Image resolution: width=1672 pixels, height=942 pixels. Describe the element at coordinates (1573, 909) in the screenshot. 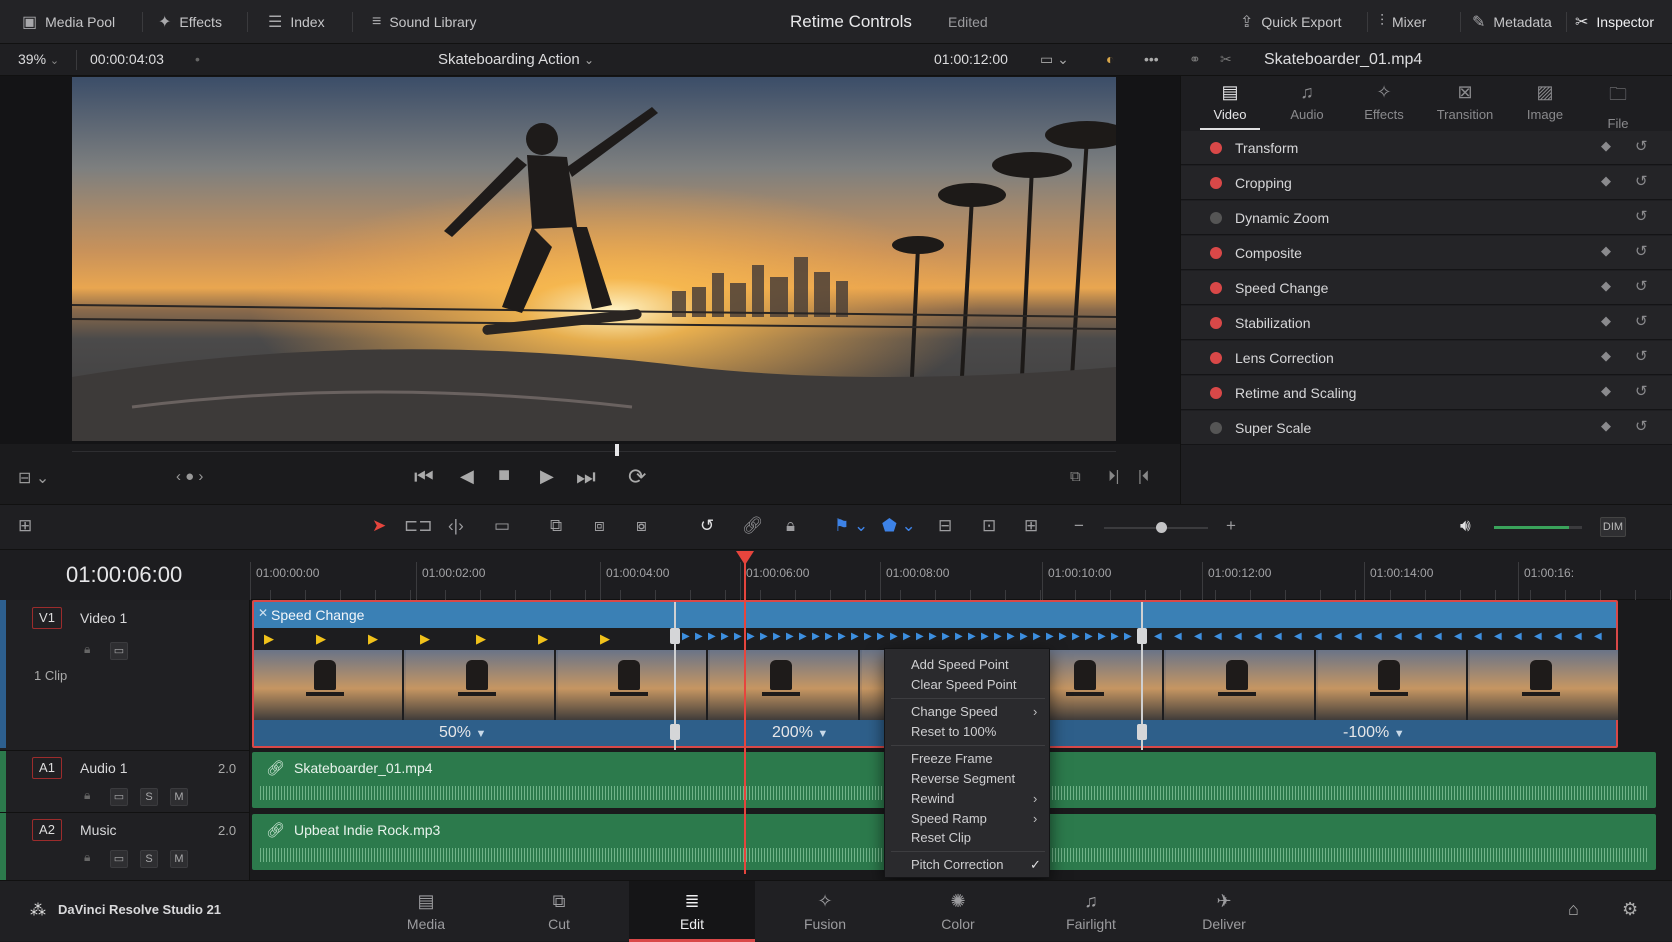

I see `home-icon: ⌂` at that location.